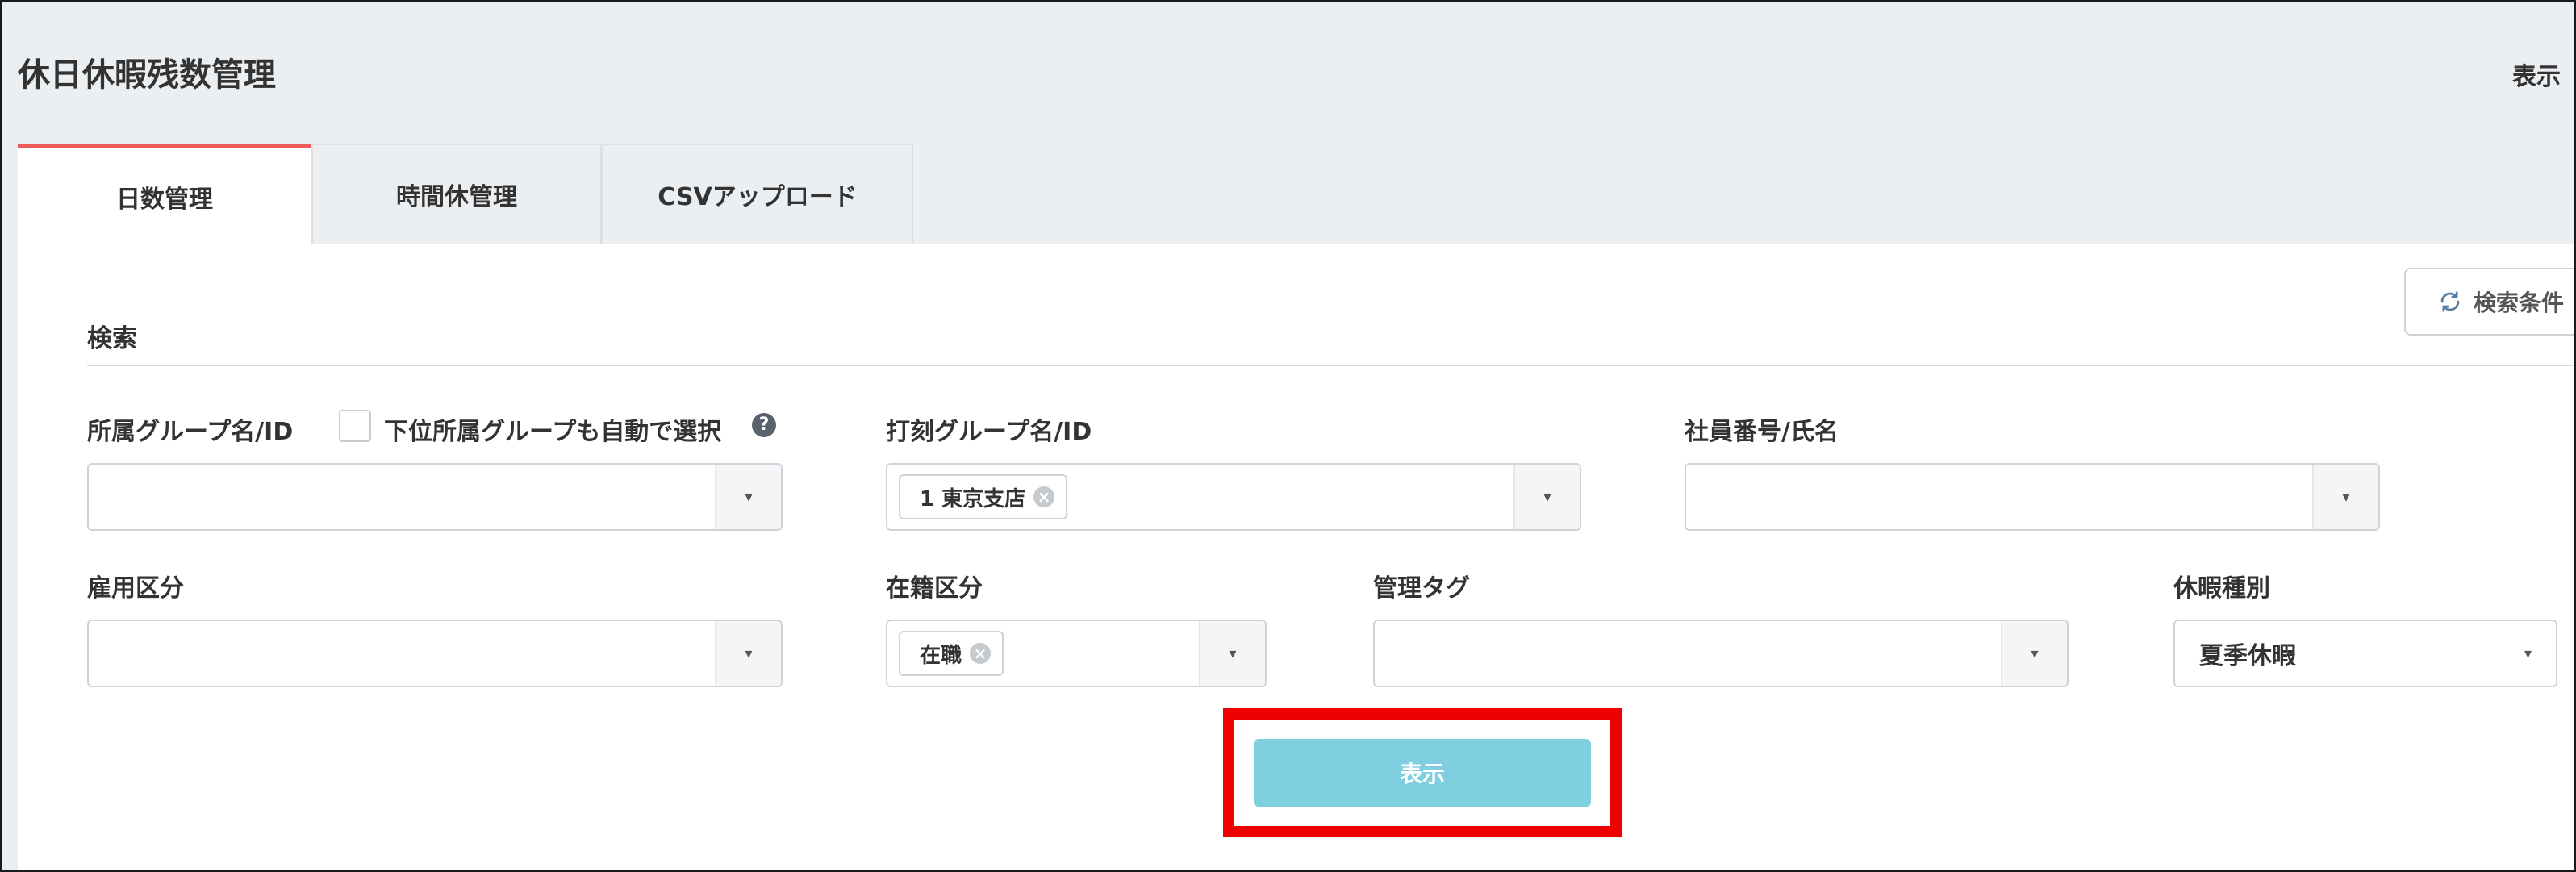  Describe the element at coordinates (1076, 653) in the screenshot. I see `enrollment-status-select: 在職 × ▾` at that location.